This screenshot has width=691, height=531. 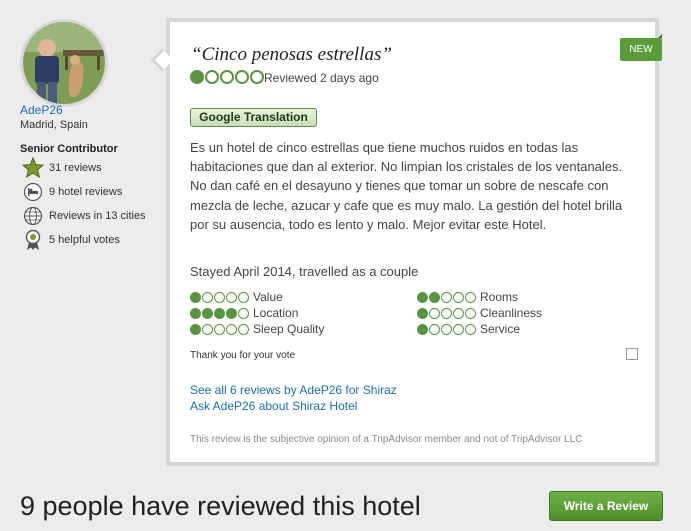 I want to click on overall-rating-bubbles, so click(x=227, y=77).